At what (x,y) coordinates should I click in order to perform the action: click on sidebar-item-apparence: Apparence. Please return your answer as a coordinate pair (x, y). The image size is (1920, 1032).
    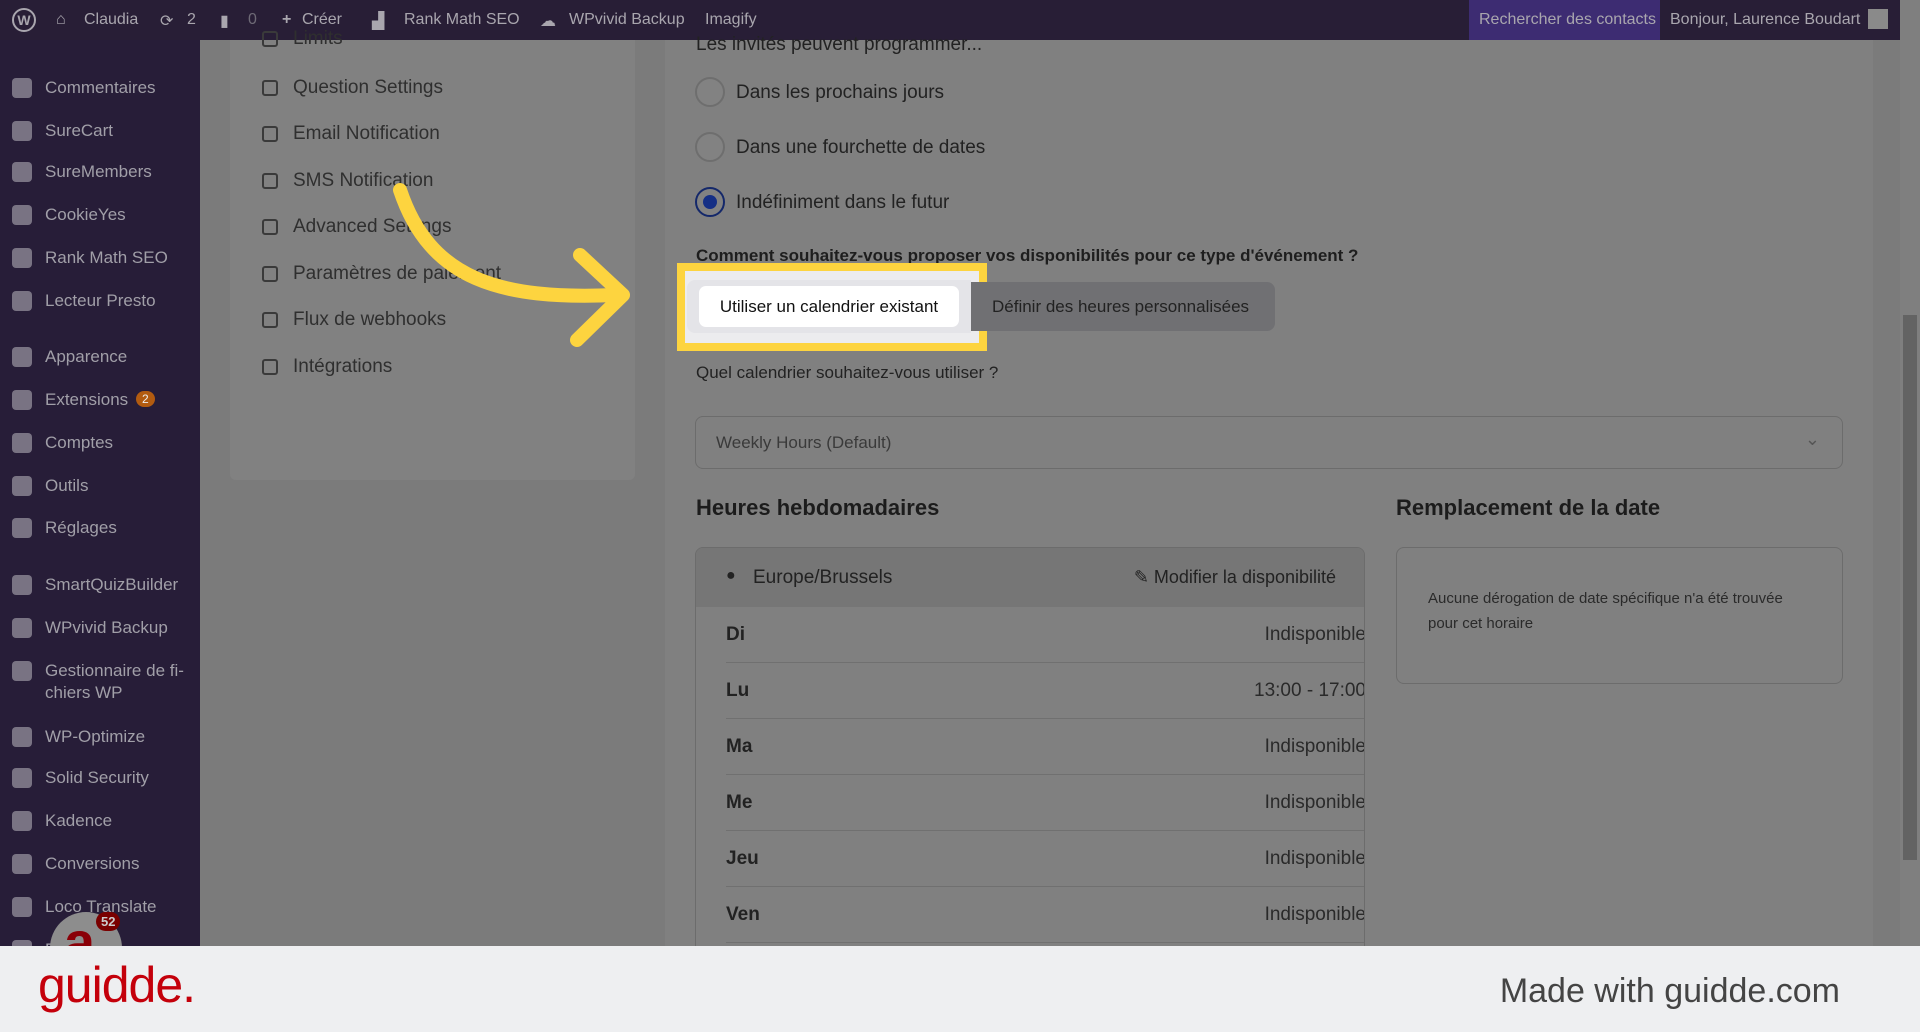
    Looking at the image, I should click on (100, 359).